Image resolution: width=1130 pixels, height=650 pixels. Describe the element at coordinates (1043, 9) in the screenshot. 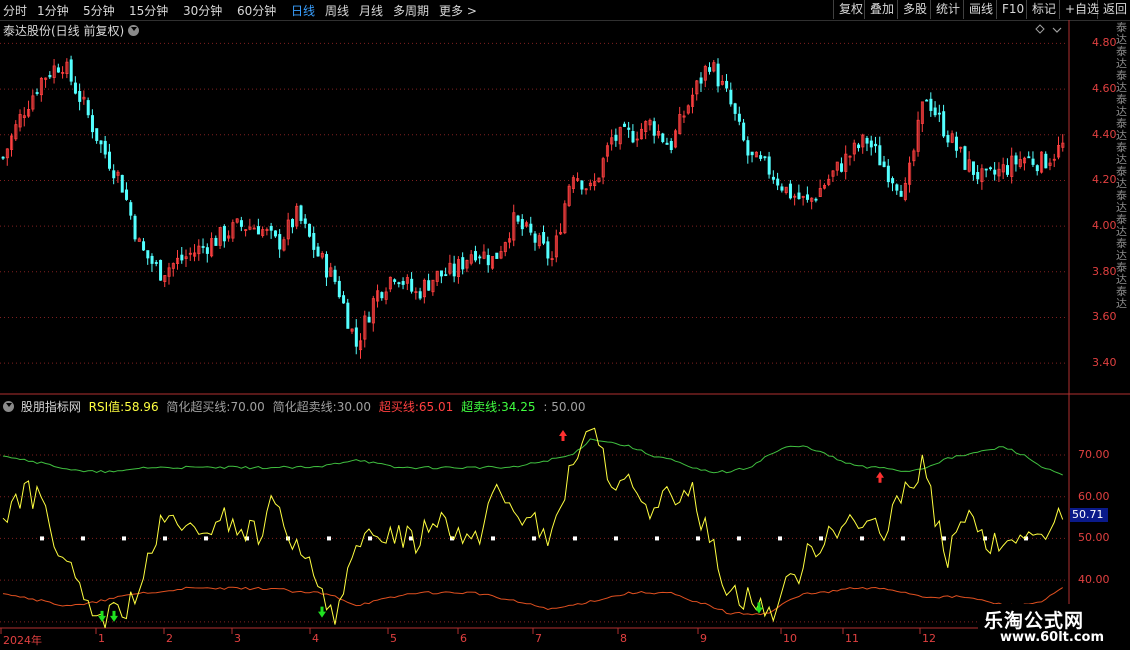

I see `toolbar-button-6: 标记` at that location.